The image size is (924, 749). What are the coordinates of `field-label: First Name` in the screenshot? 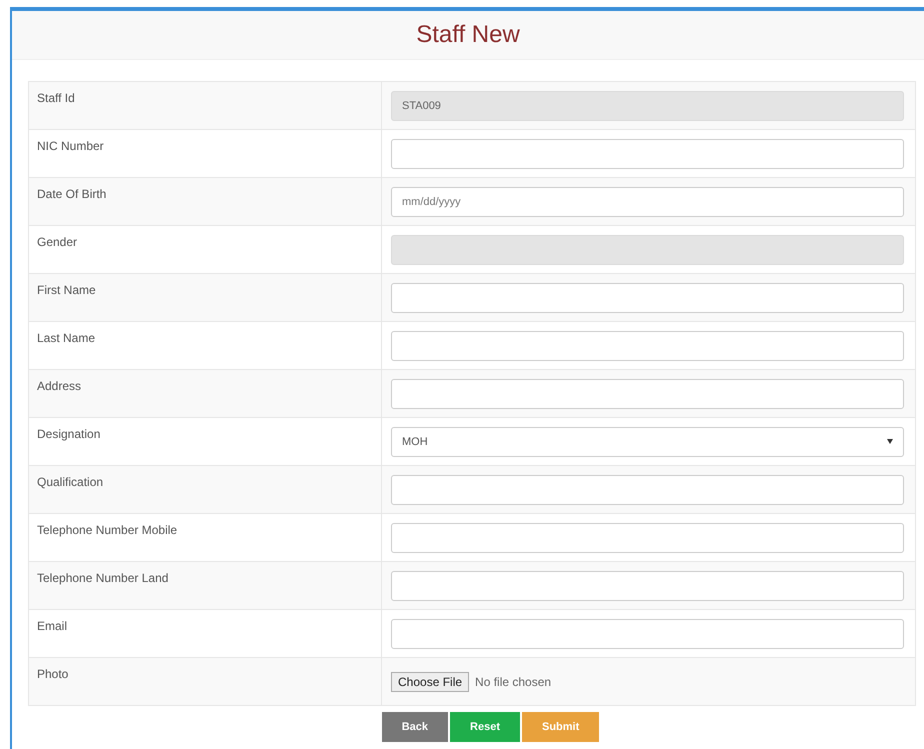 It's located at (66, 290).